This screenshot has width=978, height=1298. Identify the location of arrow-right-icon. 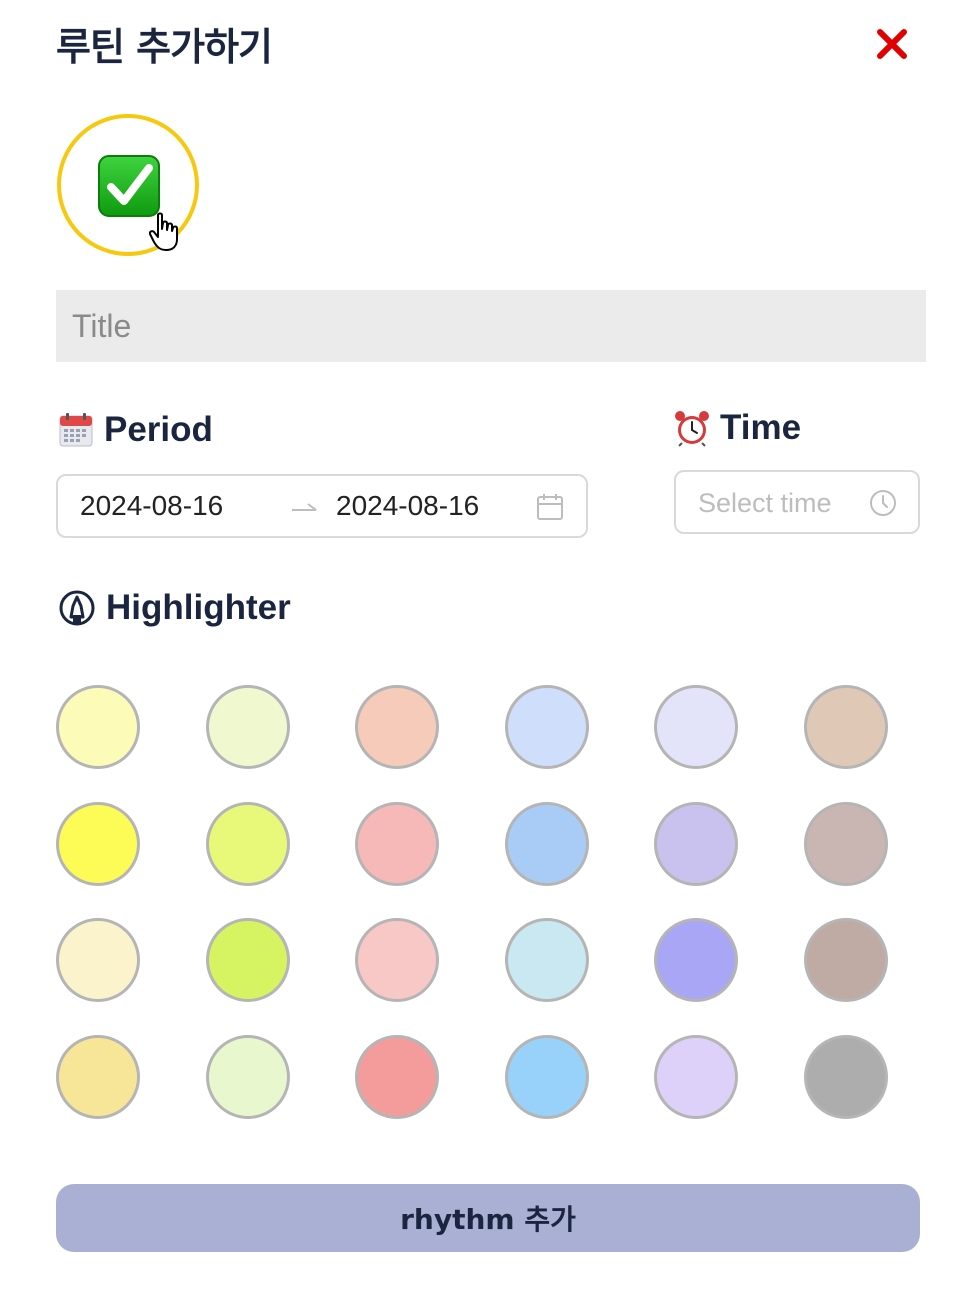
(304, 507).